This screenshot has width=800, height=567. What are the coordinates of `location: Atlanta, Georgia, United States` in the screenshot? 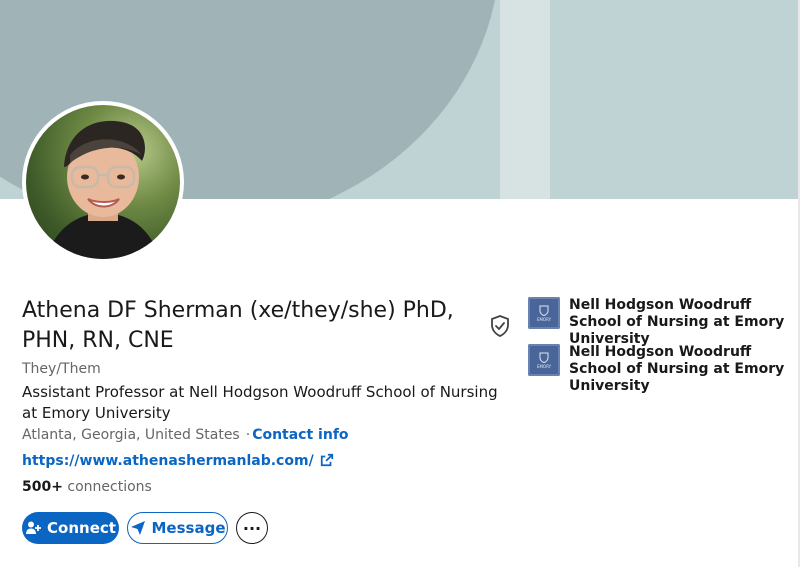 It's located at (131, 435).